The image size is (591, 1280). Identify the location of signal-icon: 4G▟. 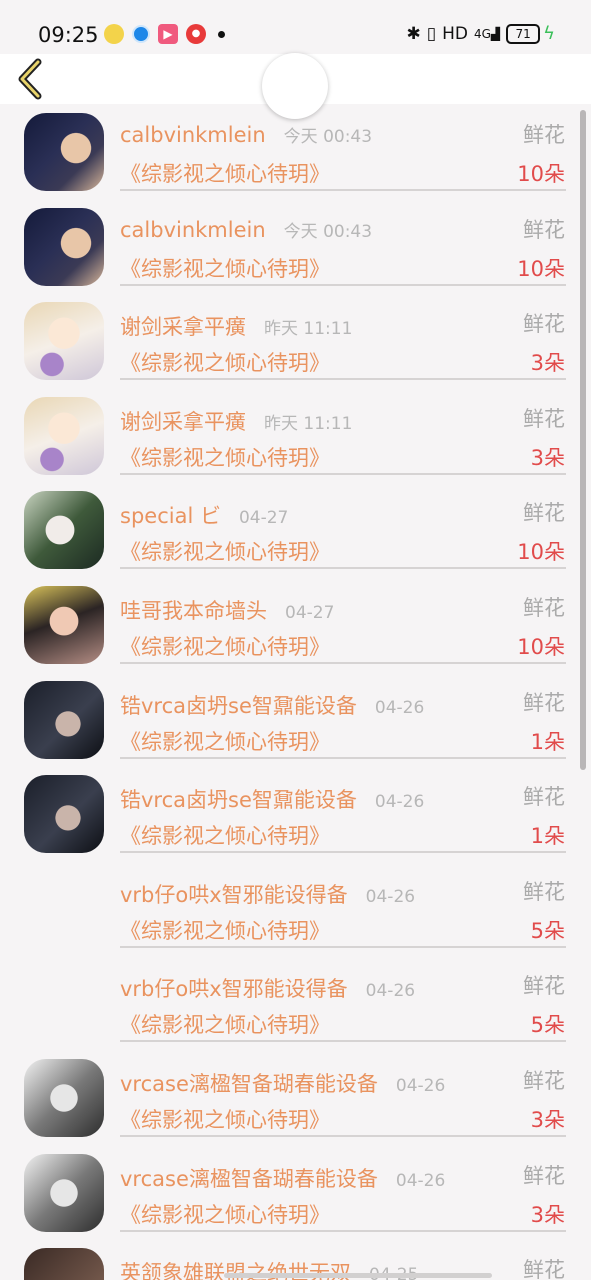
(487, 33).